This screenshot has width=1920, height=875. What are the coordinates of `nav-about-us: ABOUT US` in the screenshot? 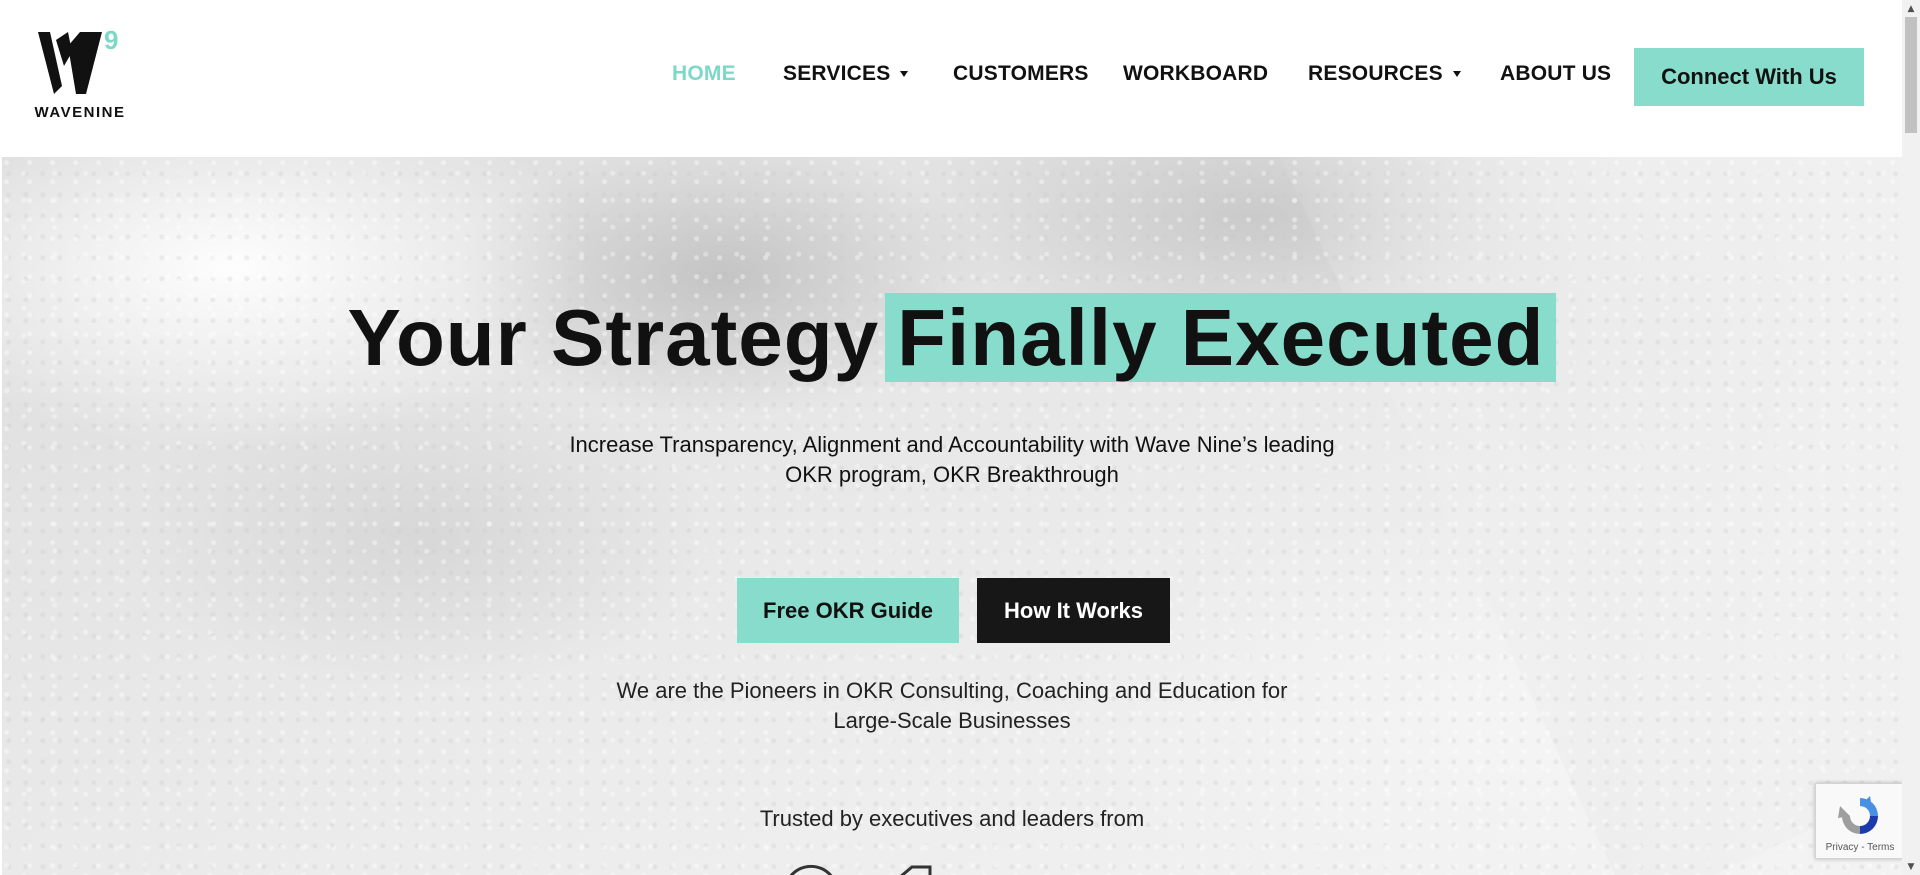 It's located at (1555, 74).